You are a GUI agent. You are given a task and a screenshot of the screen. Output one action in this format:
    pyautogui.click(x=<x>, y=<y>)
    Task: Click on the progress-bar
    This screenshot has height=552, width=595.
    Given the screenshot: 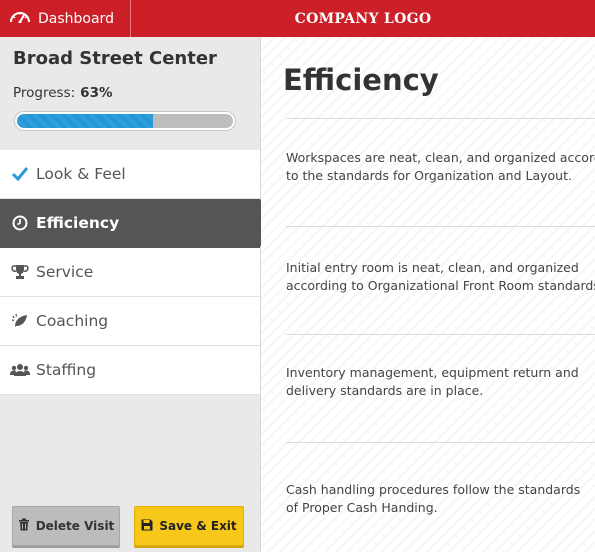 What is the action you would take?
    pyautogui.click(x=125, y=121)
    